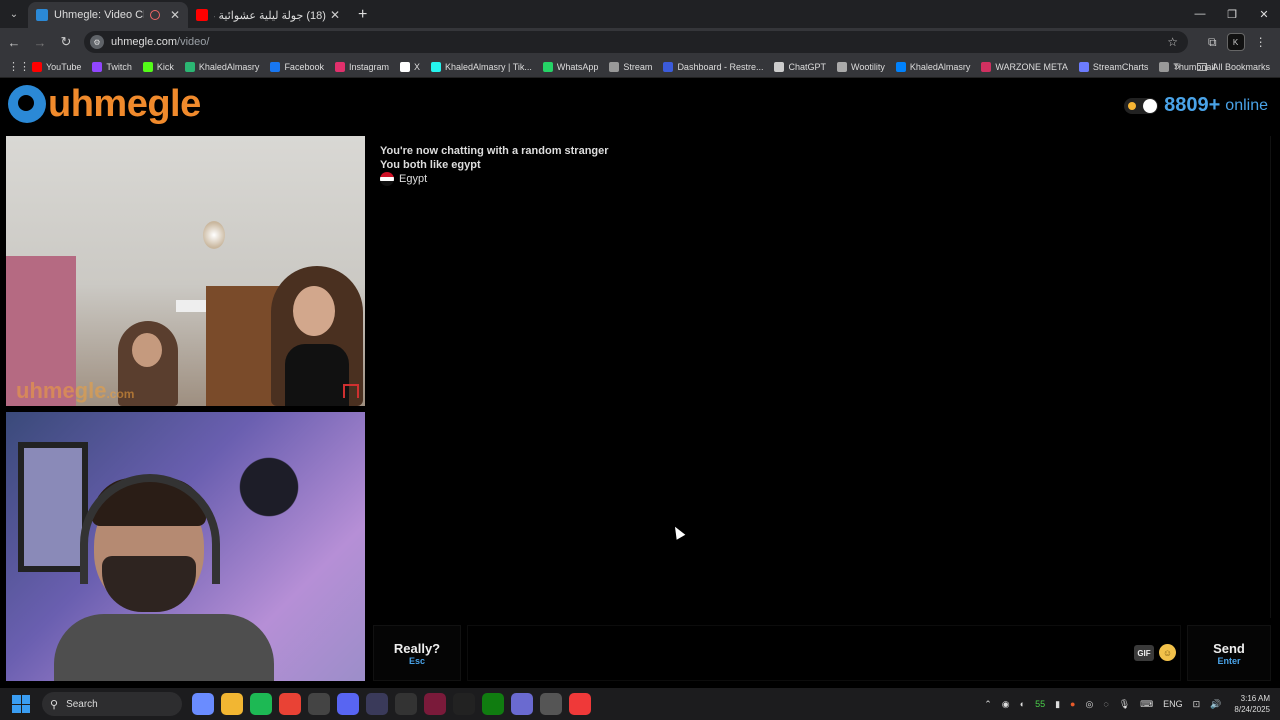 This screenshot has height=720, width=1280. I want to click on bookmark-item: X, so click(410, 66).